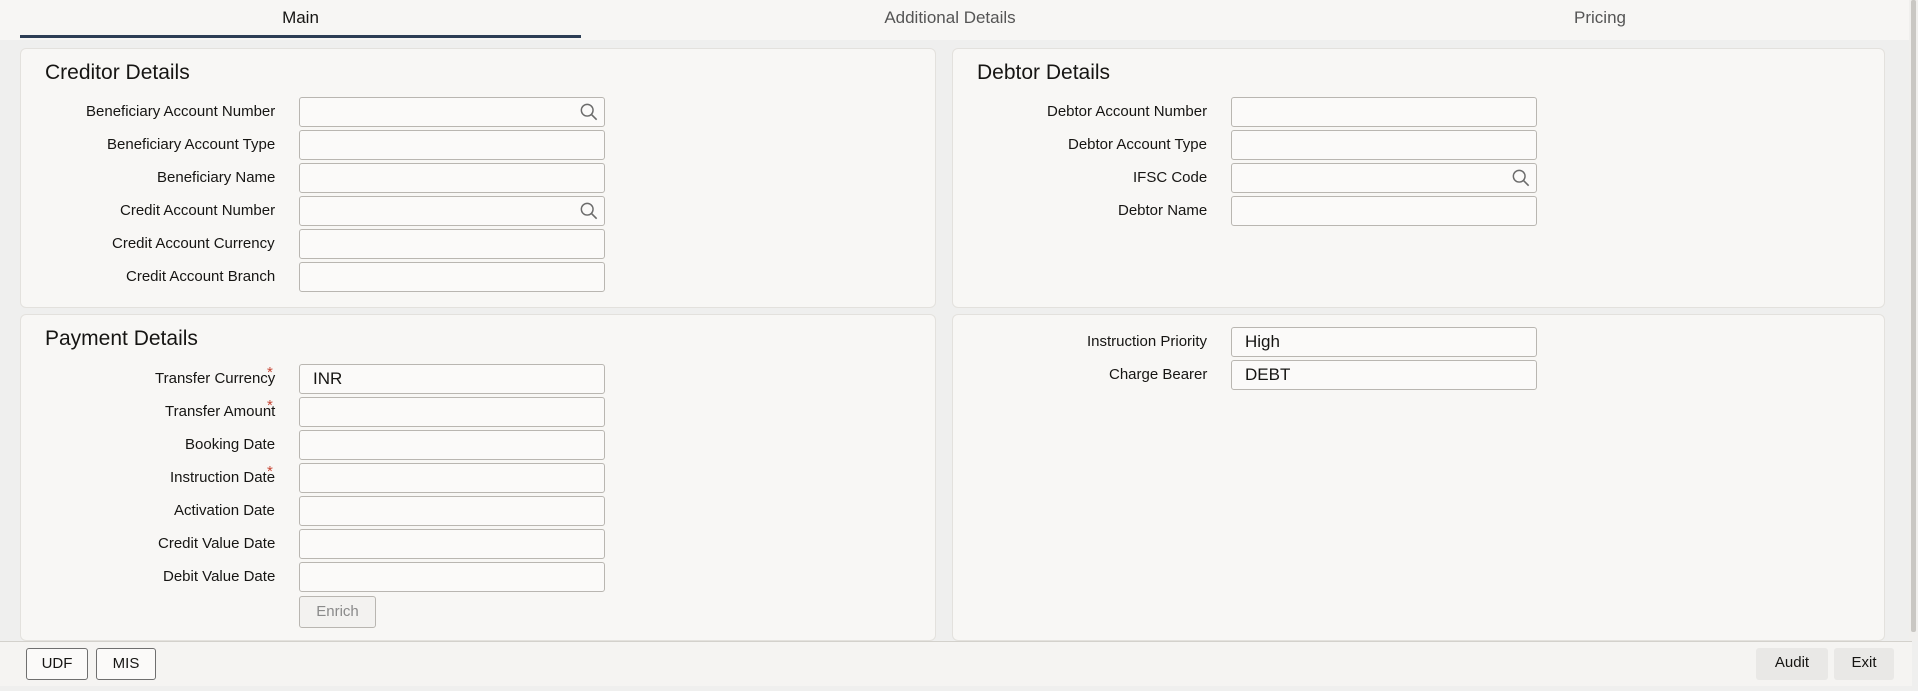 The height and width of the screenshot is (691, 1918). Describe the element at coordinates (452, 544) in the screenshot. I see `credit-value-date-input` at that location.